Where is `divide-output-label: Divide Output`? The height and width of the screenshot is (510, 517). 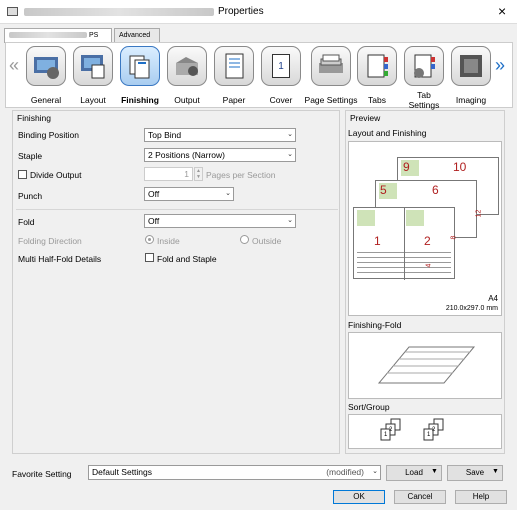
divide-output-label: Divide Output is located at coordinates (56, 175).